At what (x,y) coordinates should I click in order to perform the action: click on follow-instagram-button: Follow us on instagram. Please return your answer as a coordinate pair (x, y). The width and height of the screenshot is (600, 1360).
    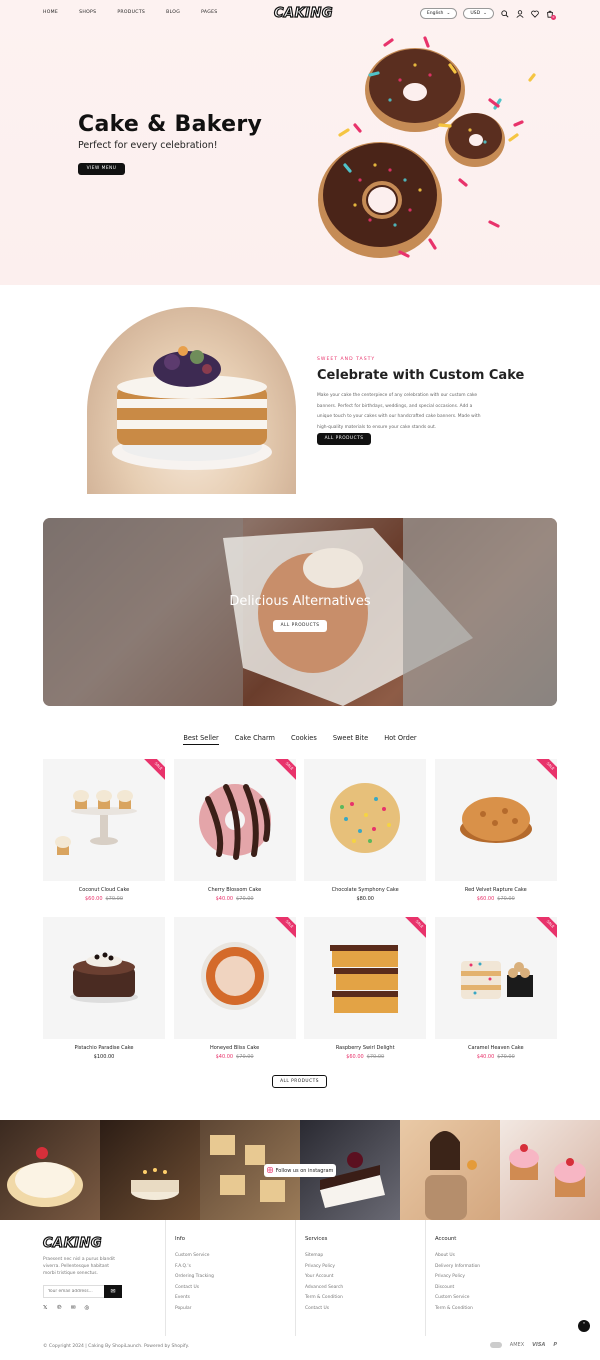
    Looking at the image, I should click on (300, 1170).